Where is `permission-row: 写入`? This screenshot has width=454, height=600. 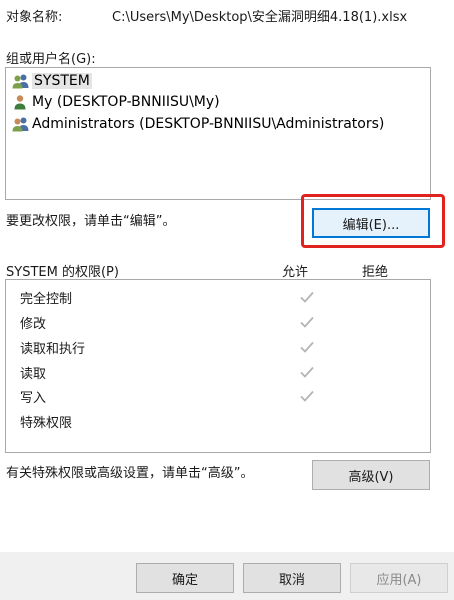
permission-row: 写入 is located at coordinates (222, 396).